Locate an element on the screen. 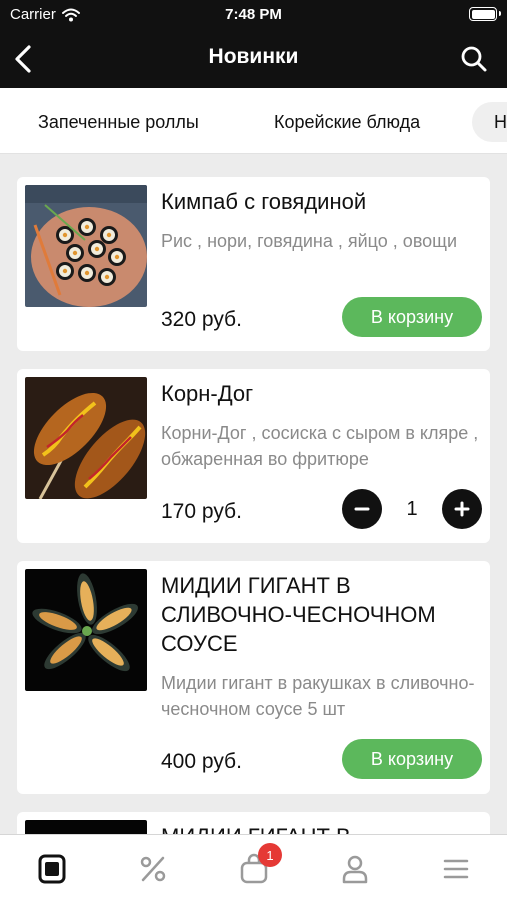  quantity-value: 1 is located at coordinates (412, 509).